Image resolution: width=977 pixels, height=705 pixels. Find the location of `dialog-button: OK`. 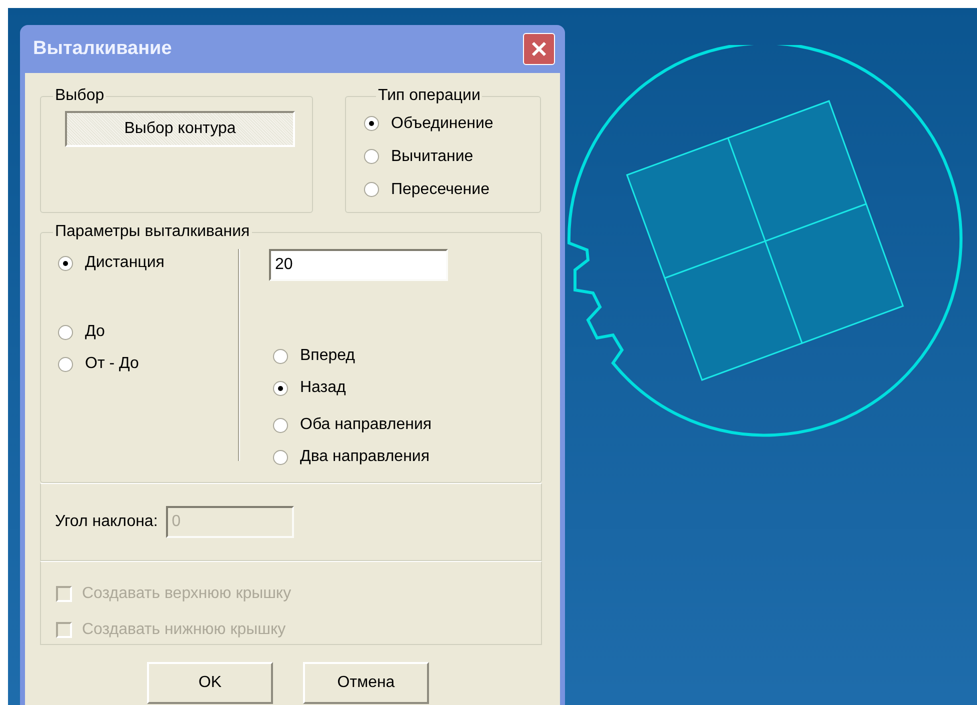

dialog-button: OK is located at coordinates (210, 683).